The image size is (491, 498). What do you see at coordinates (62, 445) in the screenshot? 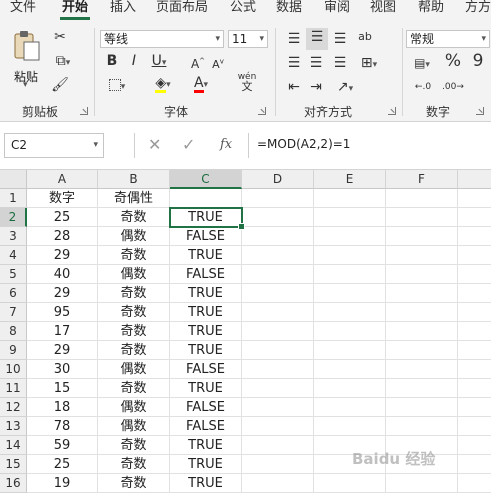
I see `table-cell: 59` at bounding box center [62, 445].